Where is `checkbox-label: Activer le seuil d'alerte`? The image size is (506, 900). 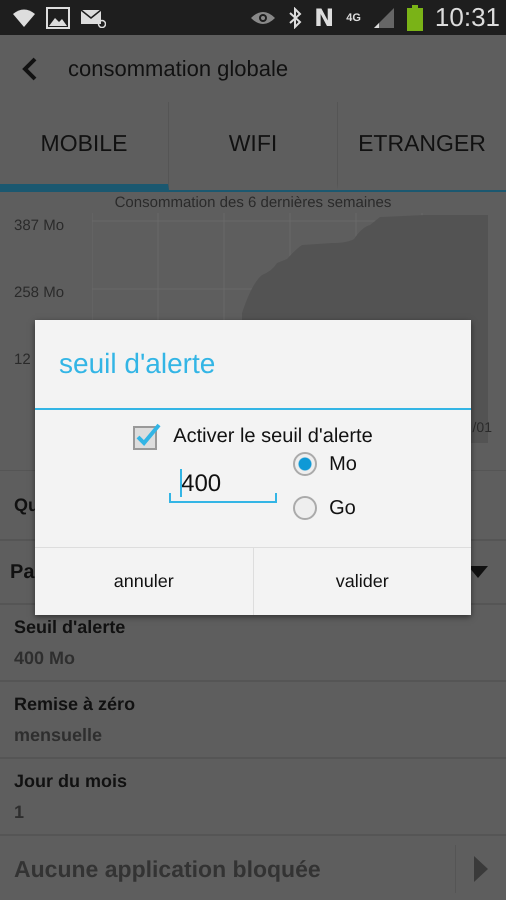 checkbox-label: Activer le seuil d'alerte is located at coordinates (273, 436).